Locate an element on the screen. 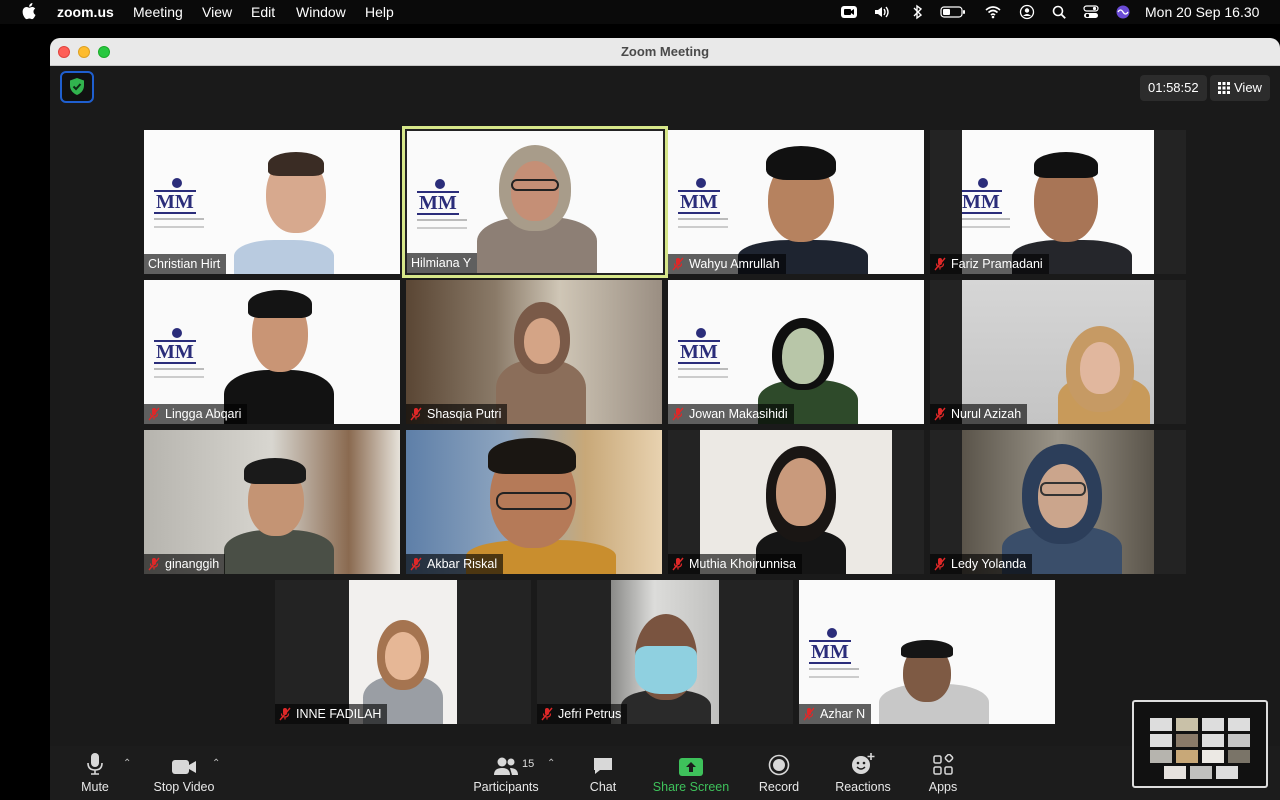  record-button: Record is located at coordinates (779, 773).